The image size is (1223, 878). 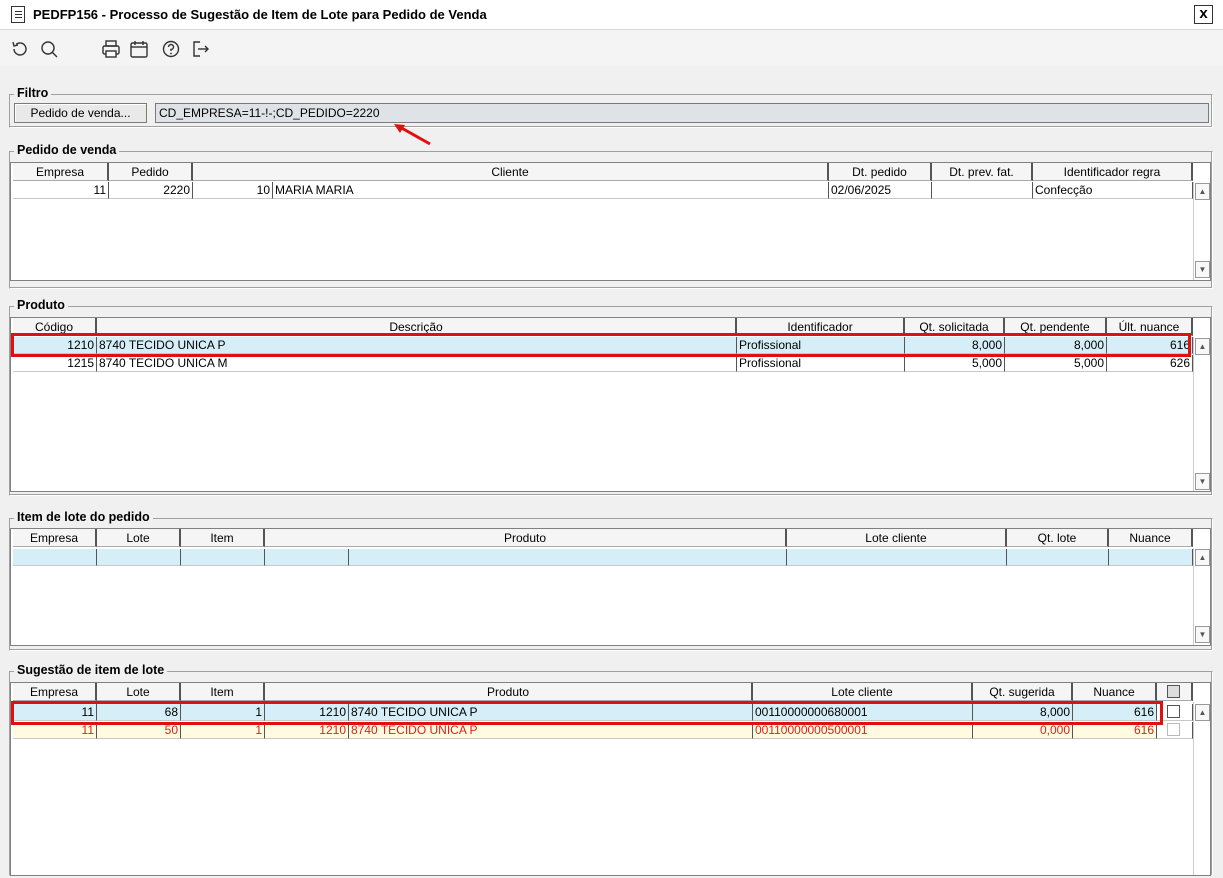 What do you see at coordinates (223, 557) in the screenshot?
I see `cell-item` at bounding box center [223, 557].